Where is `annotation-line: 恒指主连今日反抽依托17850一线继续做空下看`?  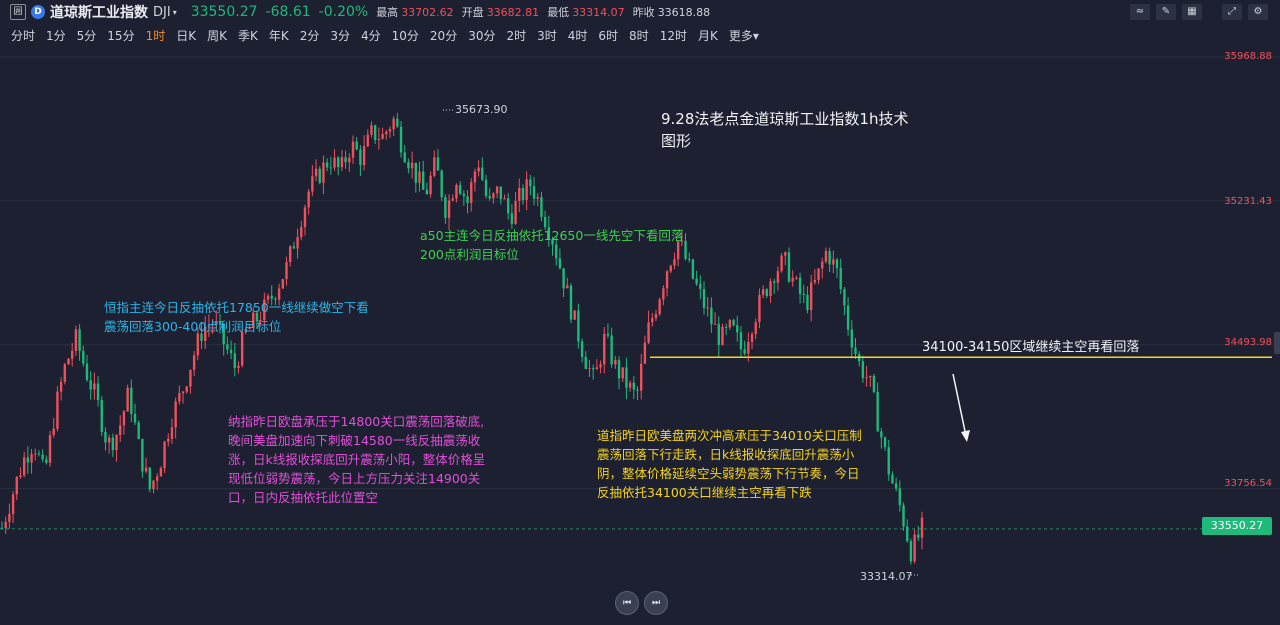
annotation-line: 恒指主连今日反抽依托17850一线继续做空下看 is located at coordinates (236, 307).